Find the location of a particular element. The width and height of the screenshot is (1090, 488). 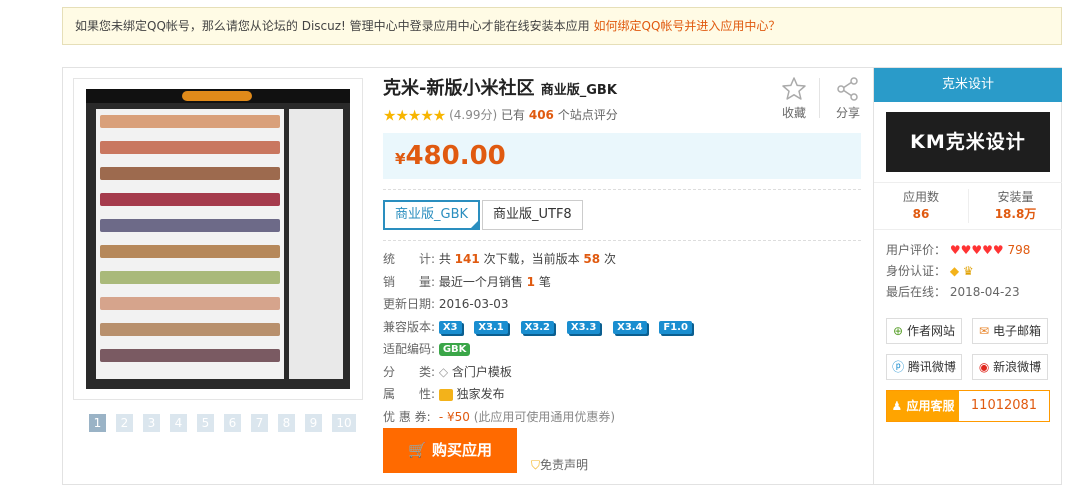

product-name: 克米-新版小米社区 is located at coordinates (459, 88).